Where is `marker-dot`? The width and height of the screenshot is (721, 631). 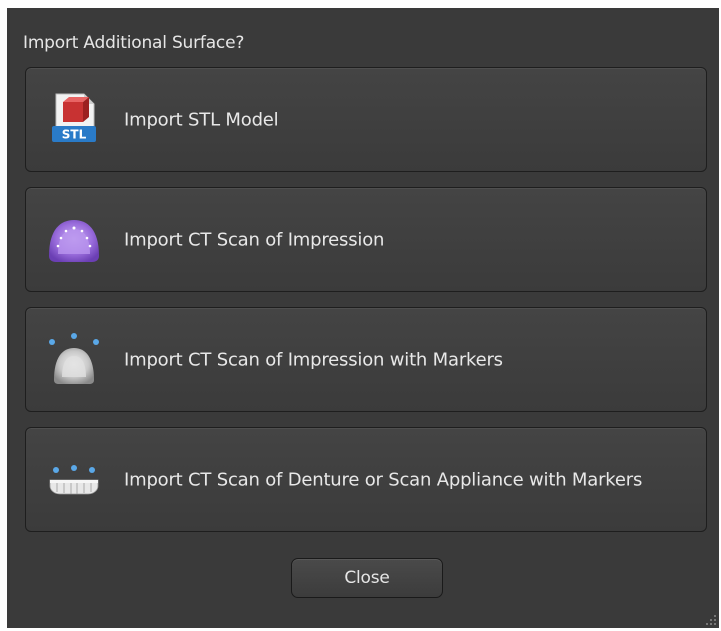 marker-dot is located at coordinates (52, 341).